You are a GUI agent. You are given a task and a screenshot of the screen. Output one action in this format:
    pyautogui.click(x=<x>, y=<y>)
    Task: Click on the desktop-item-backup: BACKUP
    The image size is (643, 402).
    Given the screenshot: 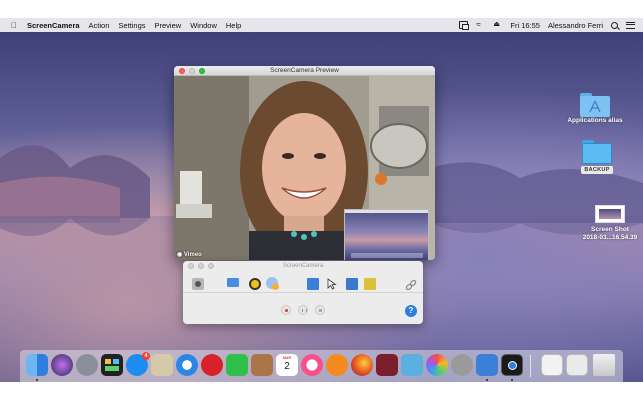 What is the action you would take?
    pyautogui.click(x=597, y=157)
    